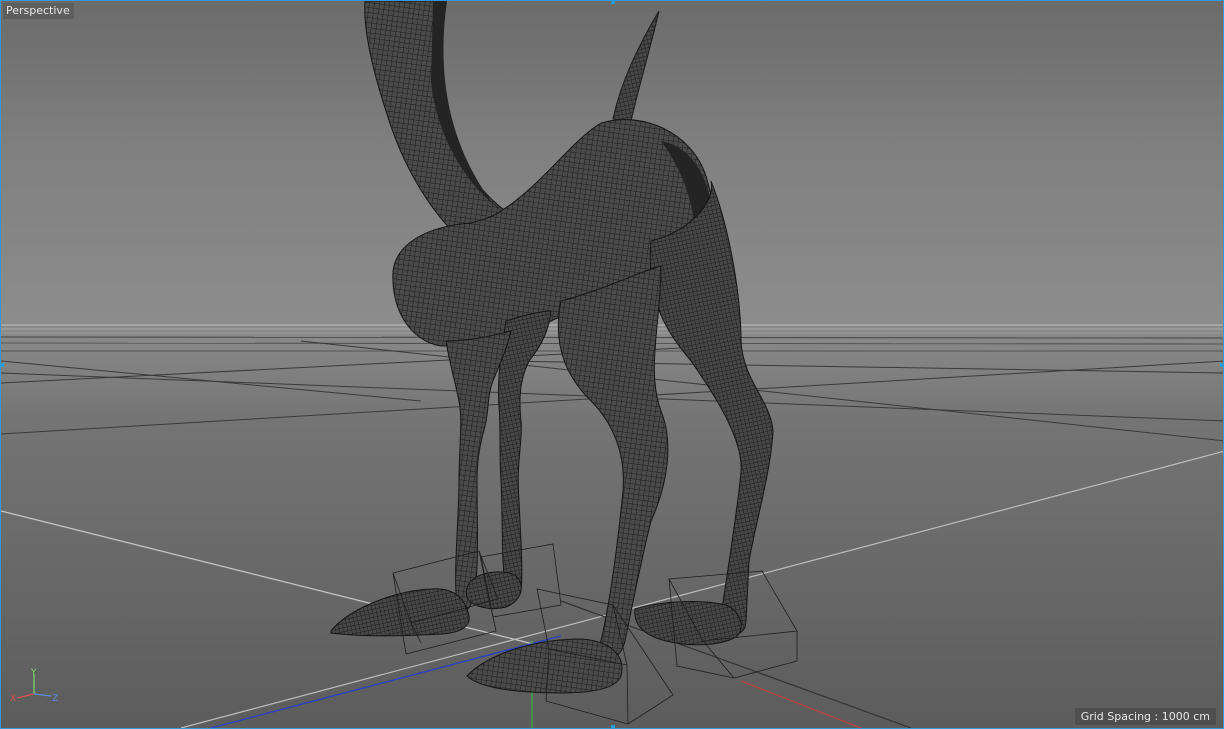 This screenshot has width=1224, height=729. I want to click on viewport-edge-handle-right, so click(1221, 365).